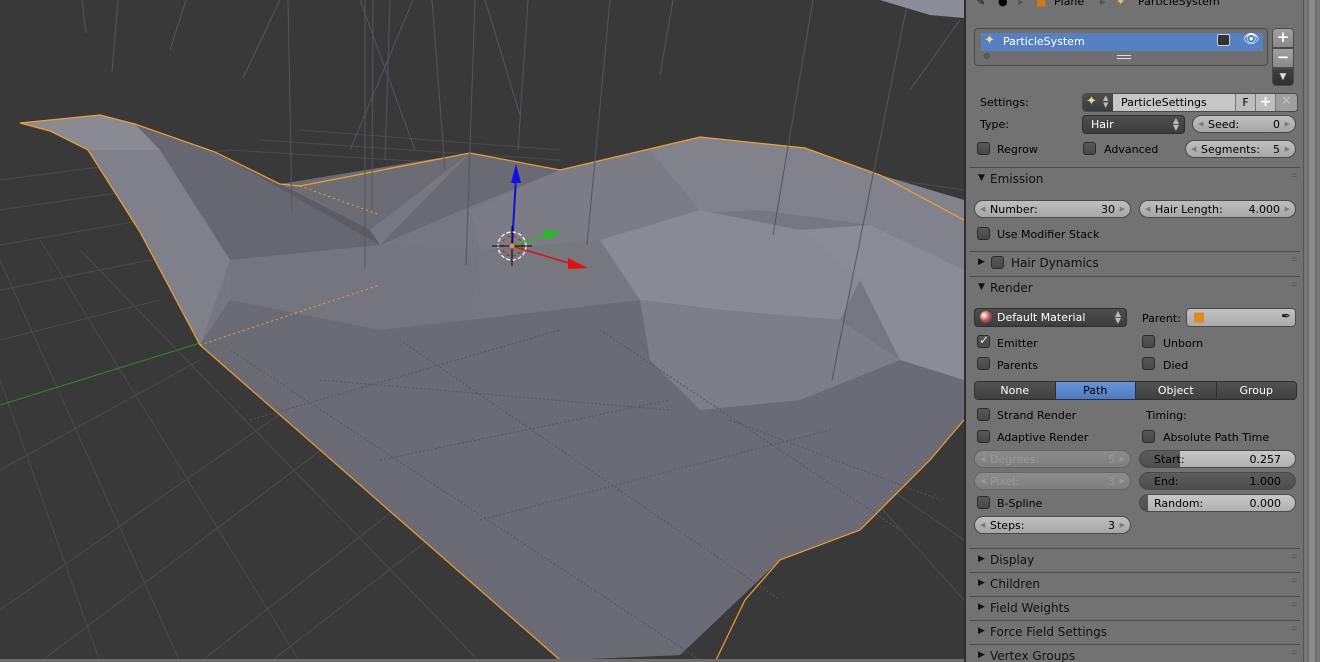 This screenshot has height=662, width=1320. Describe the element at coordinates (1050, 317) in the screenshot. I see `material-dropdown: Default Material ▲ ▼` at that location.